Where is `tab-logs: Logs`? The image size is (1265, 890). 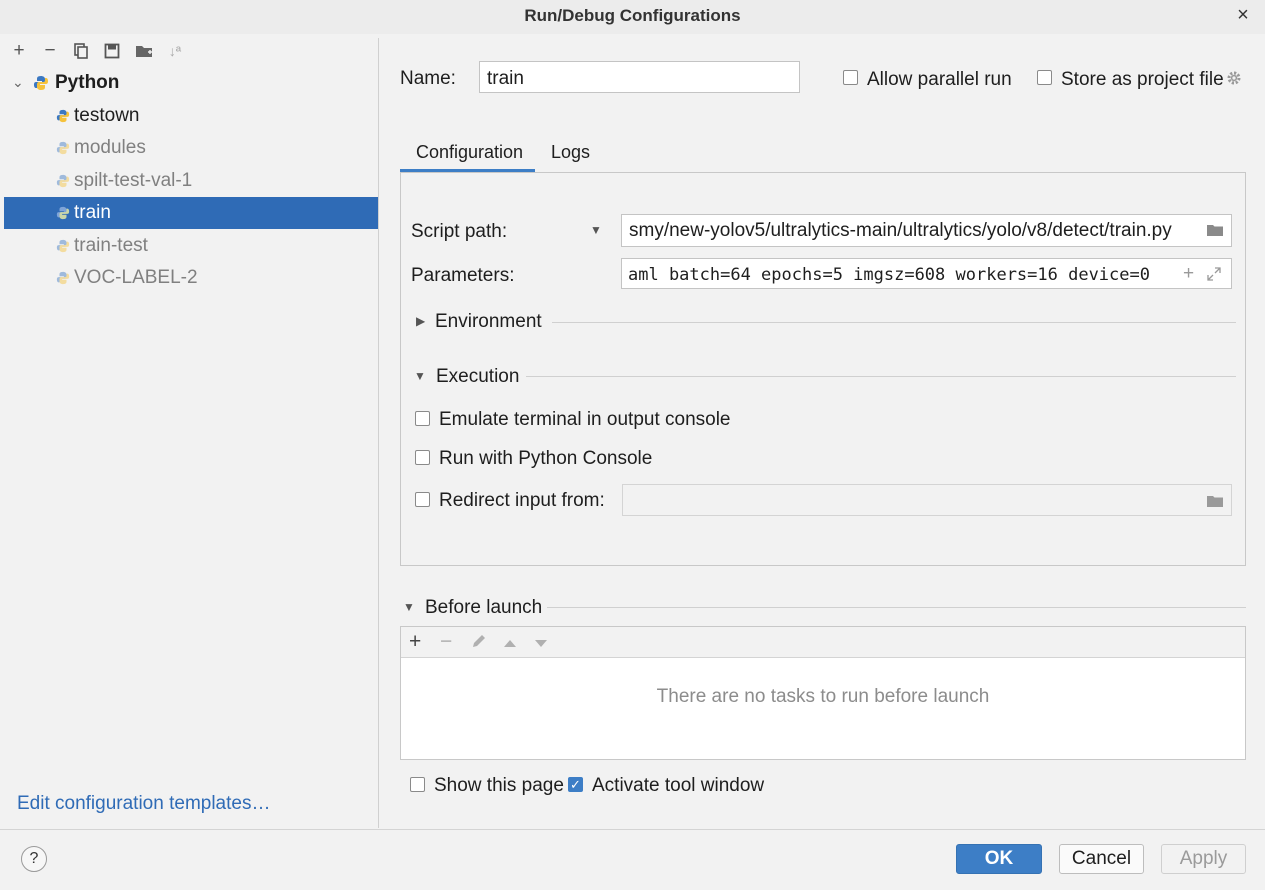 tab-logs: Logs is located at coordinates (570, 152).